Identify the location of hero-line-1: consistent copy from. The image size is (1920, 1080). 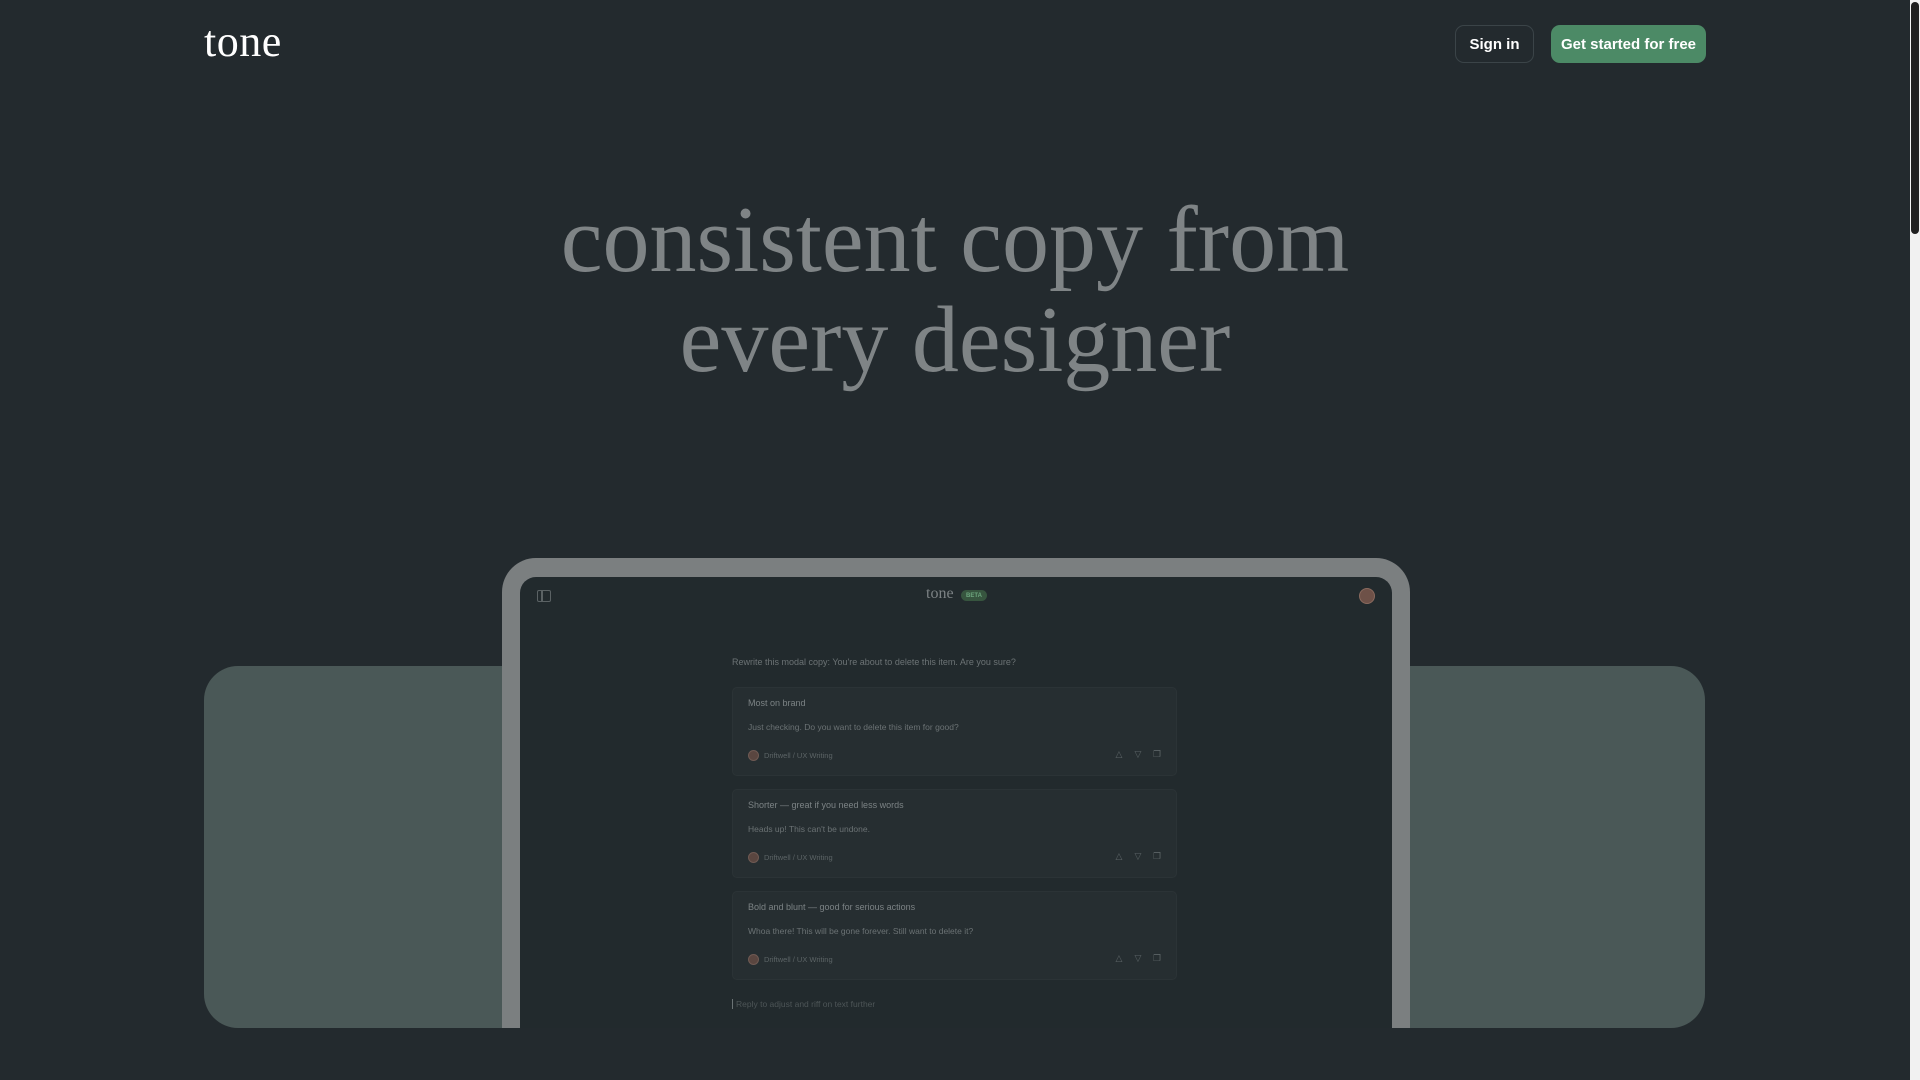
(955, 240).